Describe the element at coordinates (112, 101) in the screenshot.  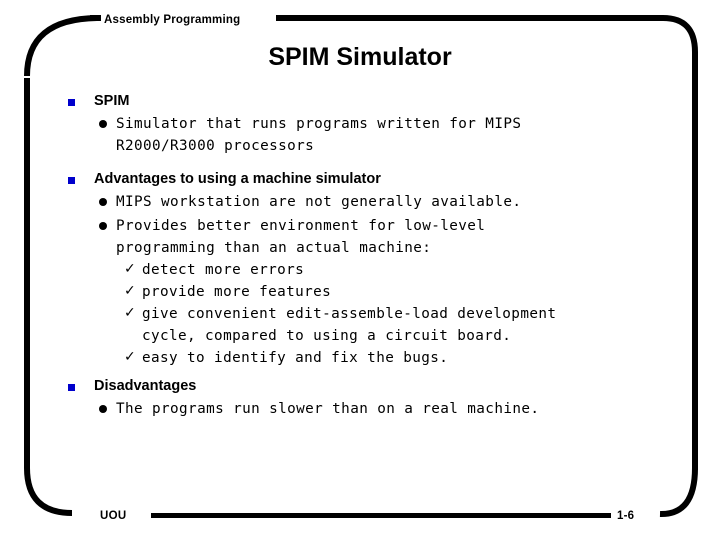
I see `bullet-level1-label: SPIM` at that location.